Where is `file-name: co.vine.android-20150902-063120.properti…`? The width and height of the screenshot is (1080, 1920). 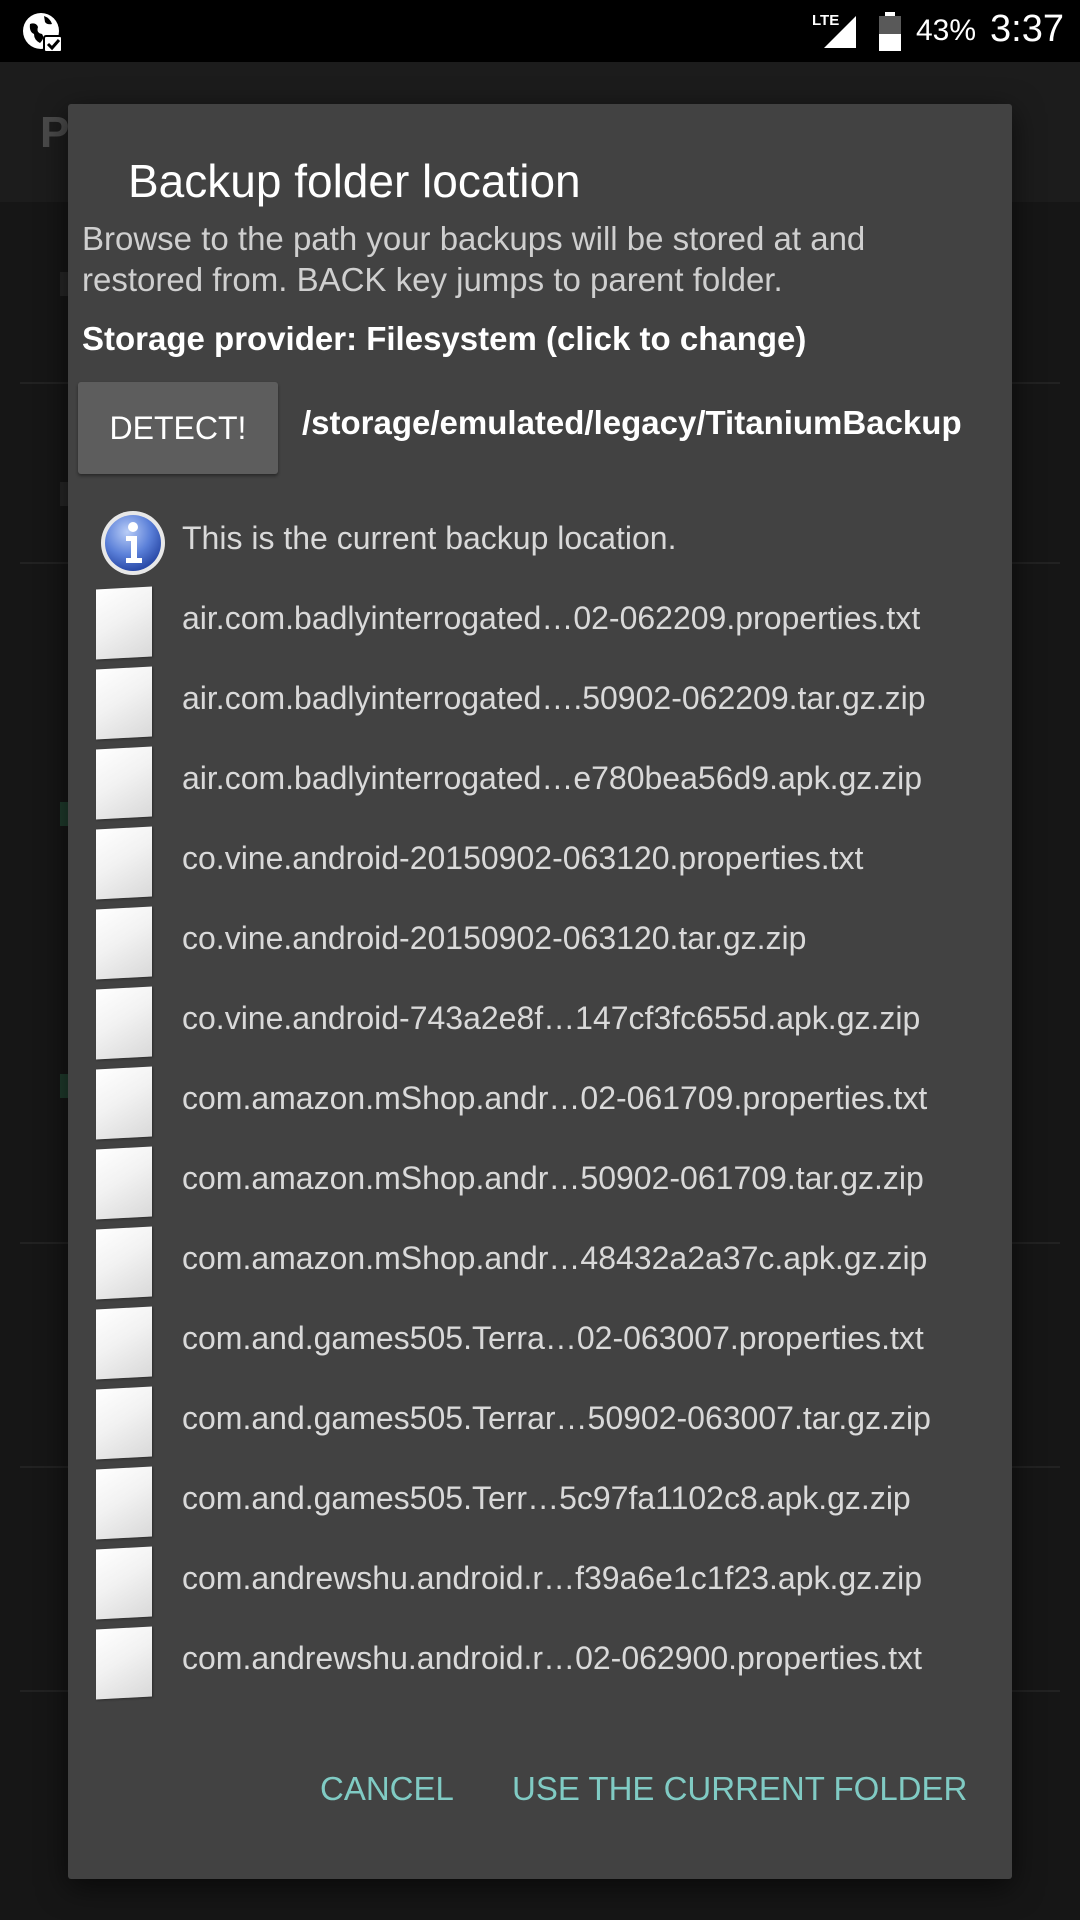 file-name: co.vine.android-20150902-063120.properti… is located at coordinates (523, 858).